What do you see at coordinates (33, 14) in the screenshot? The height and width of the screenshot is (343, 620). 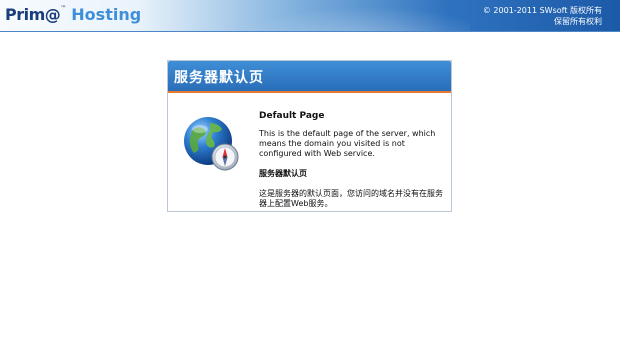 I see `logo-prima: Prim@` at bounding box center [33, 14].